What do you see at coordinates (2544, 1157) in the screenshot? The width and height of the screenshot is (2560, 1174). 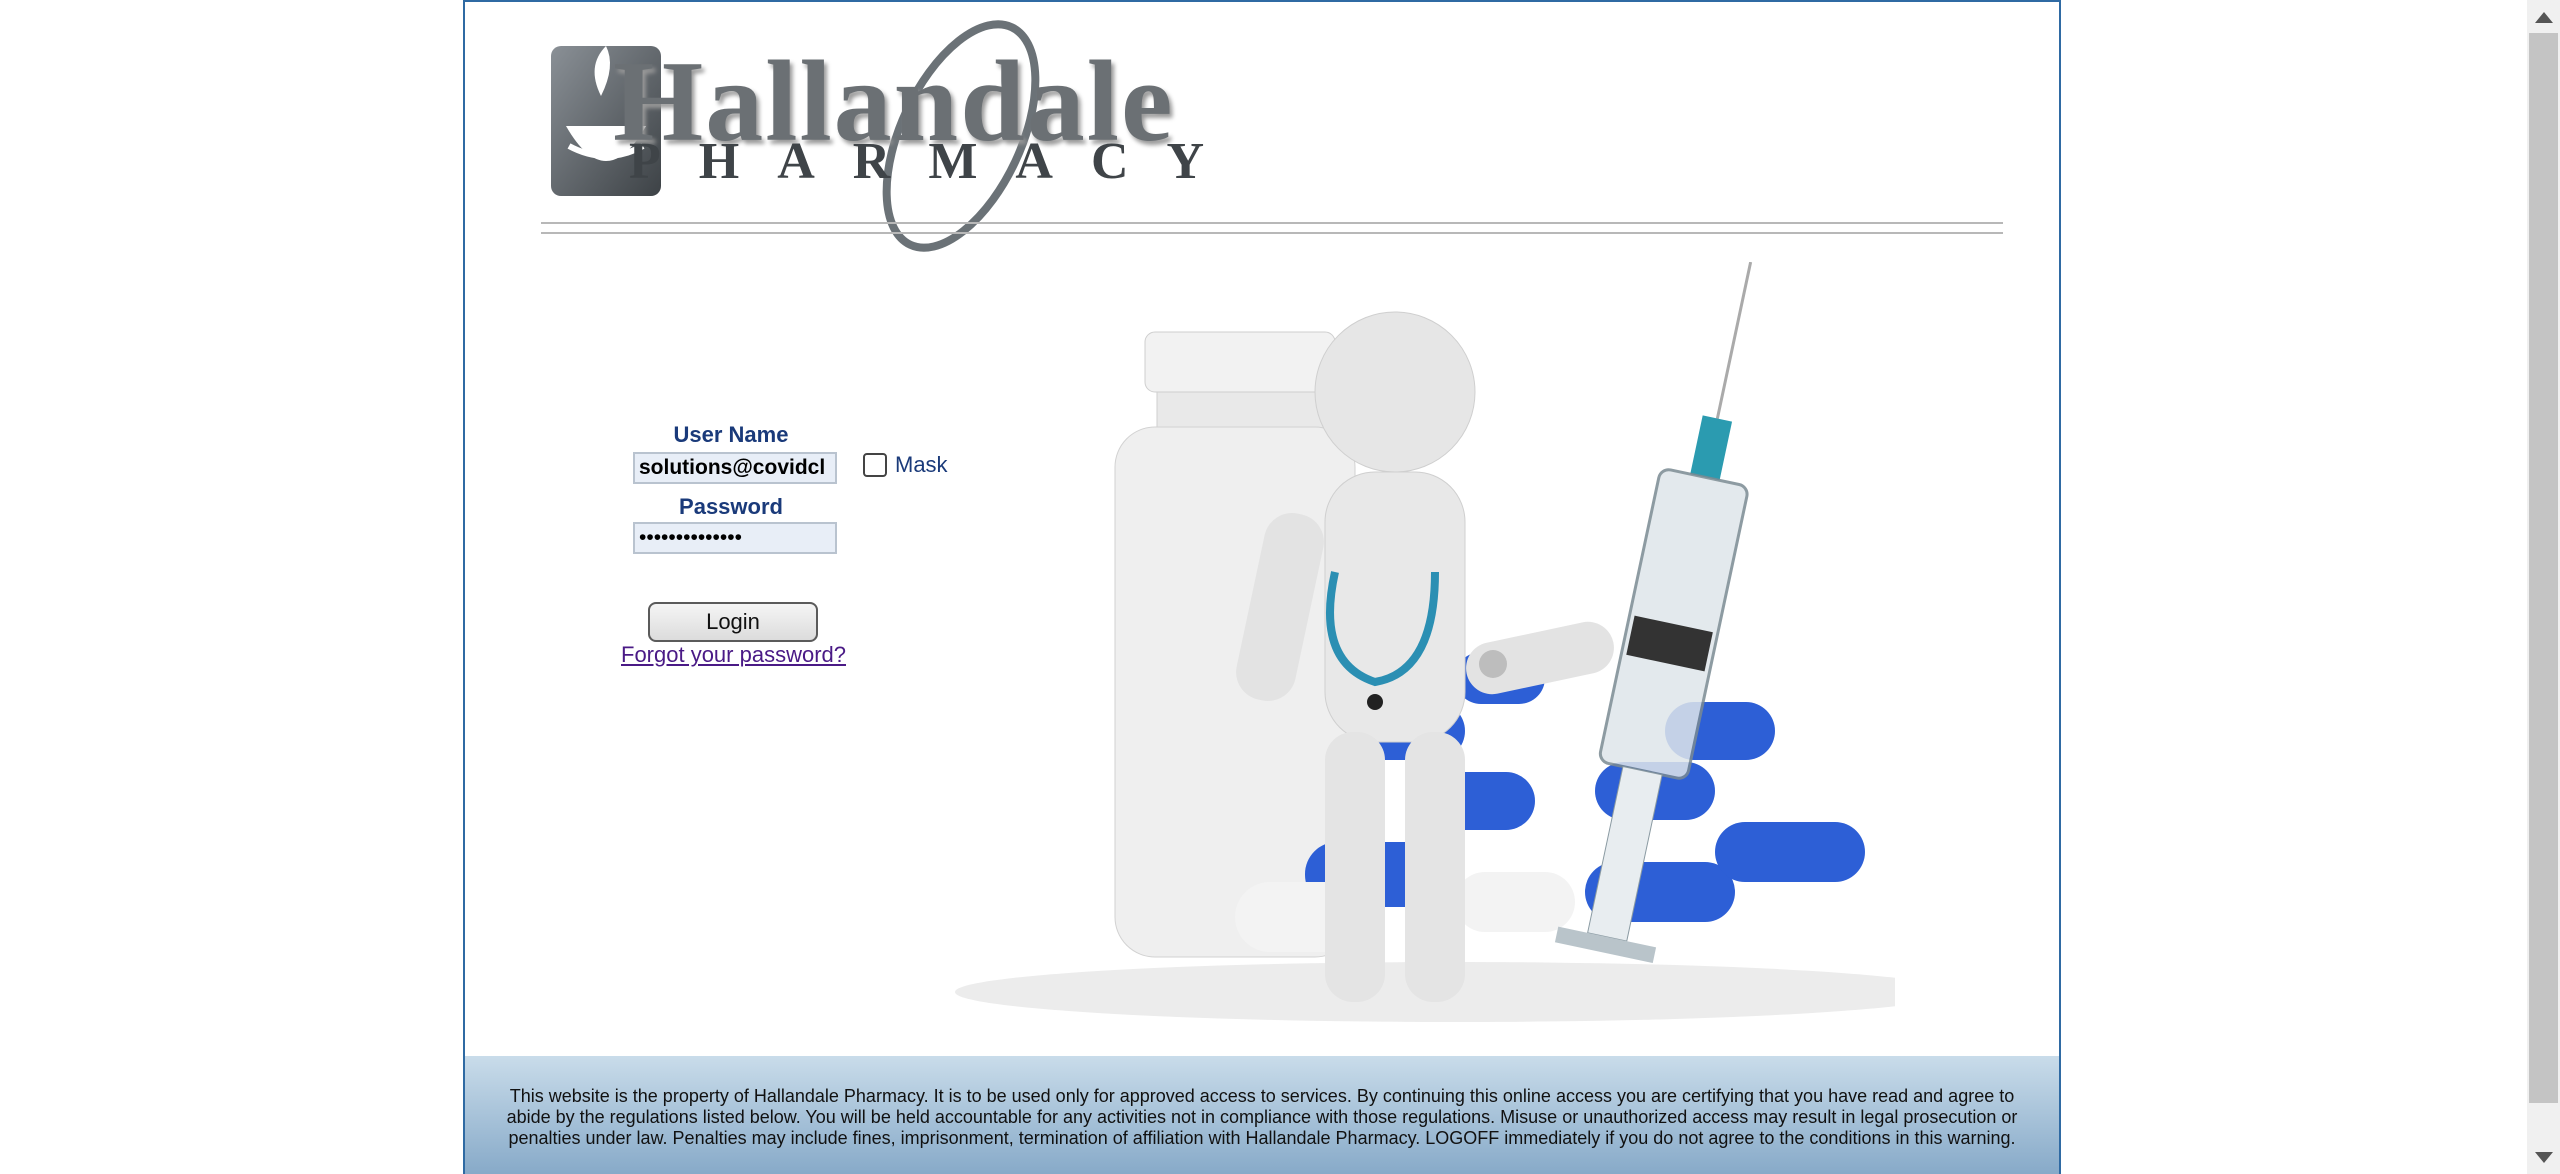 I see `scroll-down-icon` at bounding box center [2544, 1157].